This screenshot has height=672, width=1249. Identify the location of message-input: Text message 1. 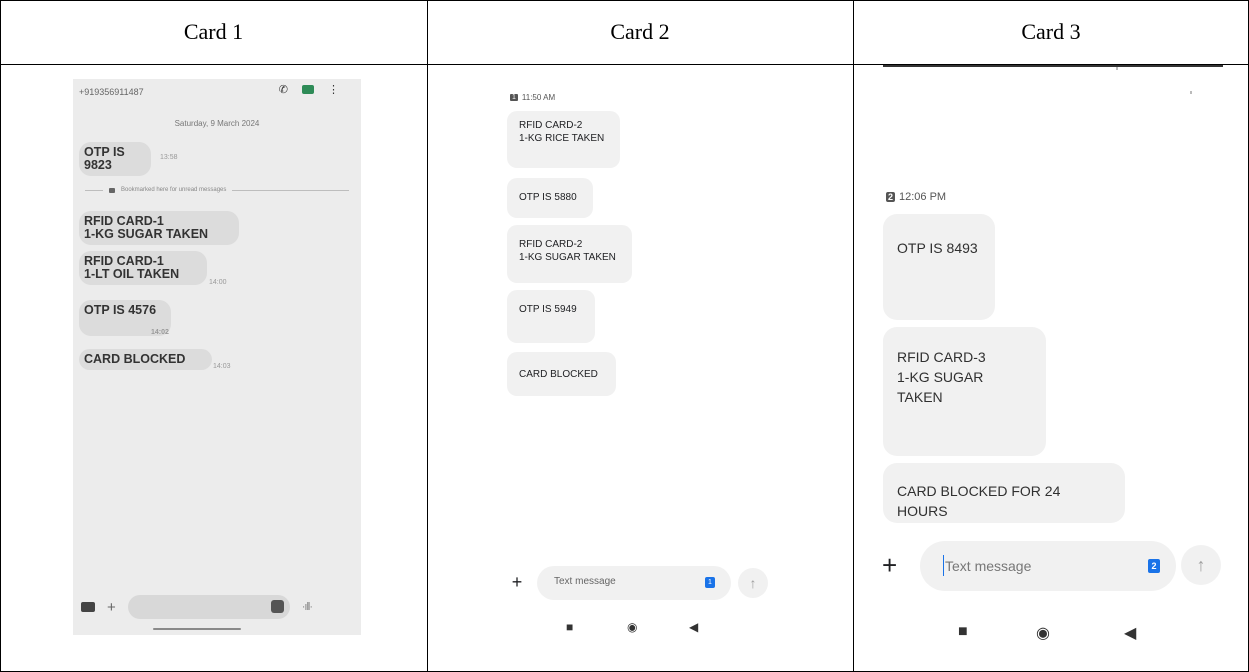
(634, 583).